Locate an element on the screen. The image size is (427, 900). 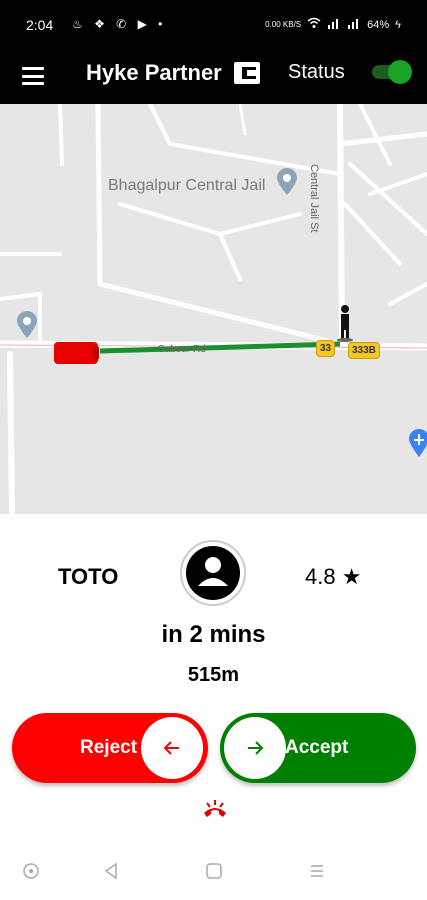
reject-slider-knob is located at coordinates (172, 748).